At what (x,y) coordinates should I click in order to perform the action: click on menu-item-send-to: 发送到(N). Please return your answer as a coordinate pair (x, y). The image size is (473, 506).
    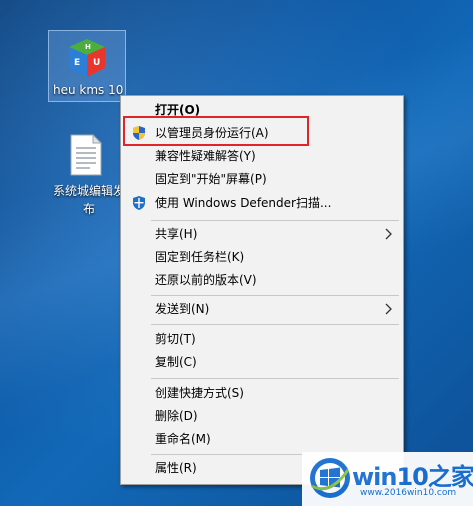
    Looking at the image, I should click on (262, 309).